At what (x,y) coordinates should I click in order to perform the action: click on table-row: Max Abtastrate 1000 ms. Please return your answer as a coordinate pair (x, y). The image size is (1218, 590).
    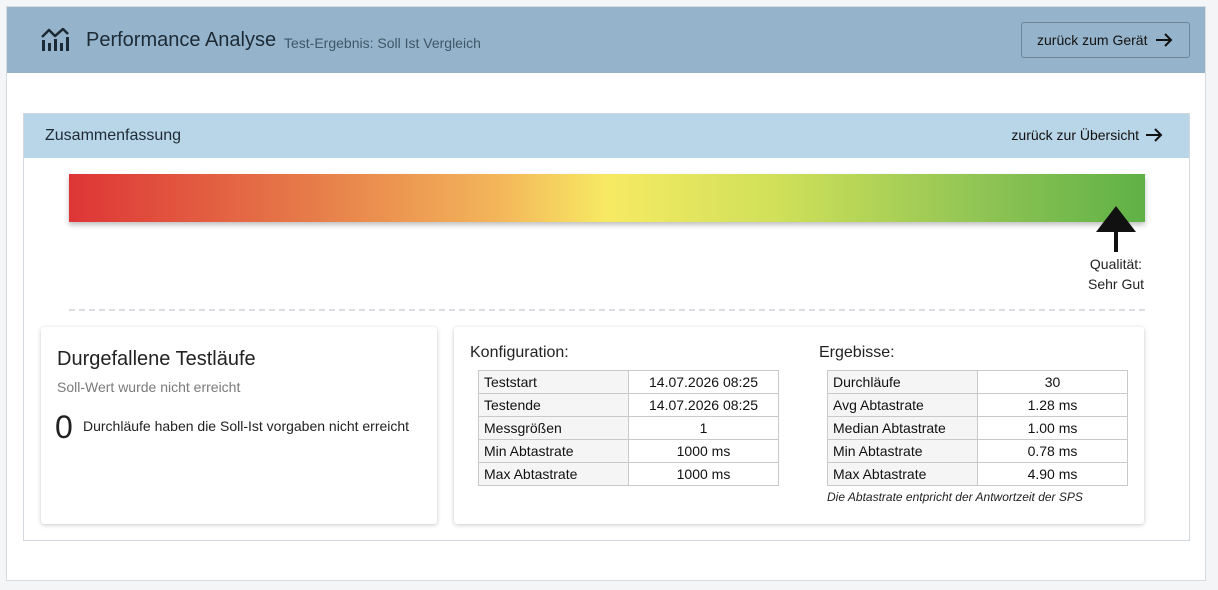
    Looking at the image, I should click on (628, 474).